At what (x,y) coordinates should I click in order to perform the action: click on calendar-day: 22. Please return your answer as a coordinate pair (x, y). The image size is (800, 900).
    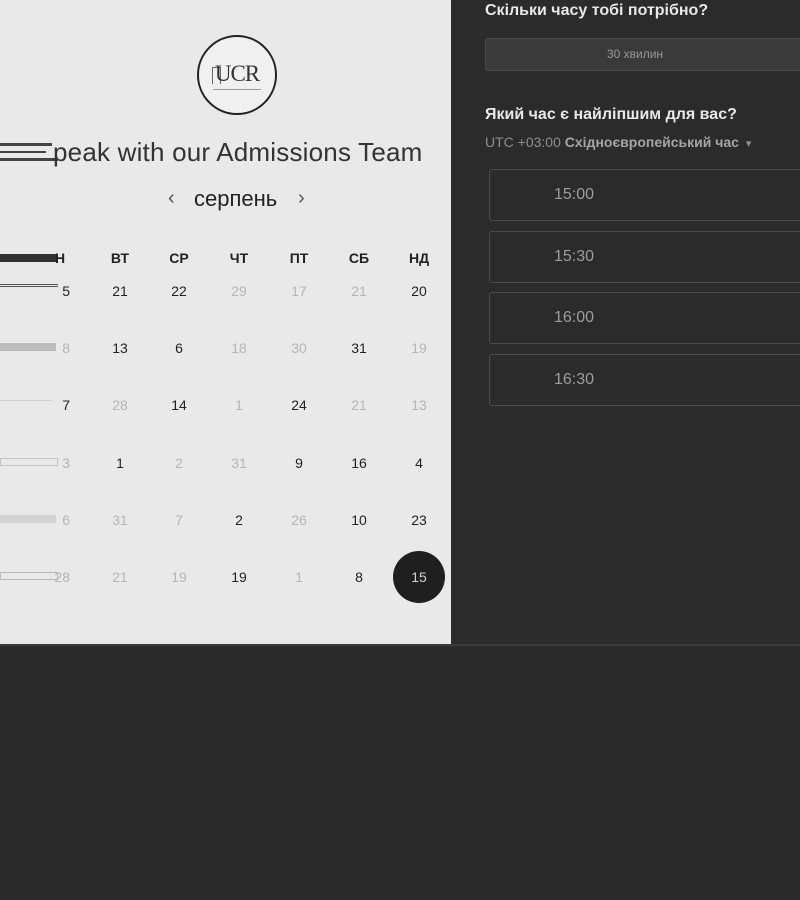
    Looking at the image, I should click on (179, 291).